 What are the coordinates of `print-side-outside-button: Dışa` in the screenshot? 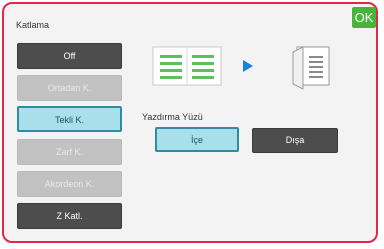 It's located at (295, 140).